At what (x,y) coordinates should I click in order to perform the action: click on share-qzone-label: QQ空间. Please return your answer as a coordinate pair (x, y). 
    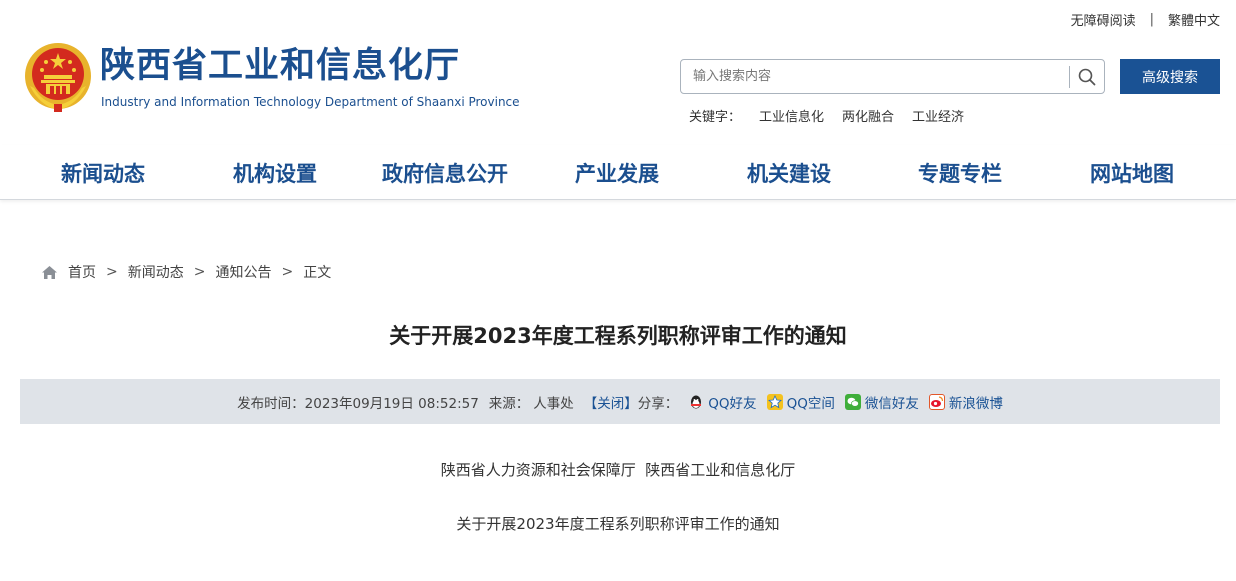
    Looking at the image, I should click on (810, 403).